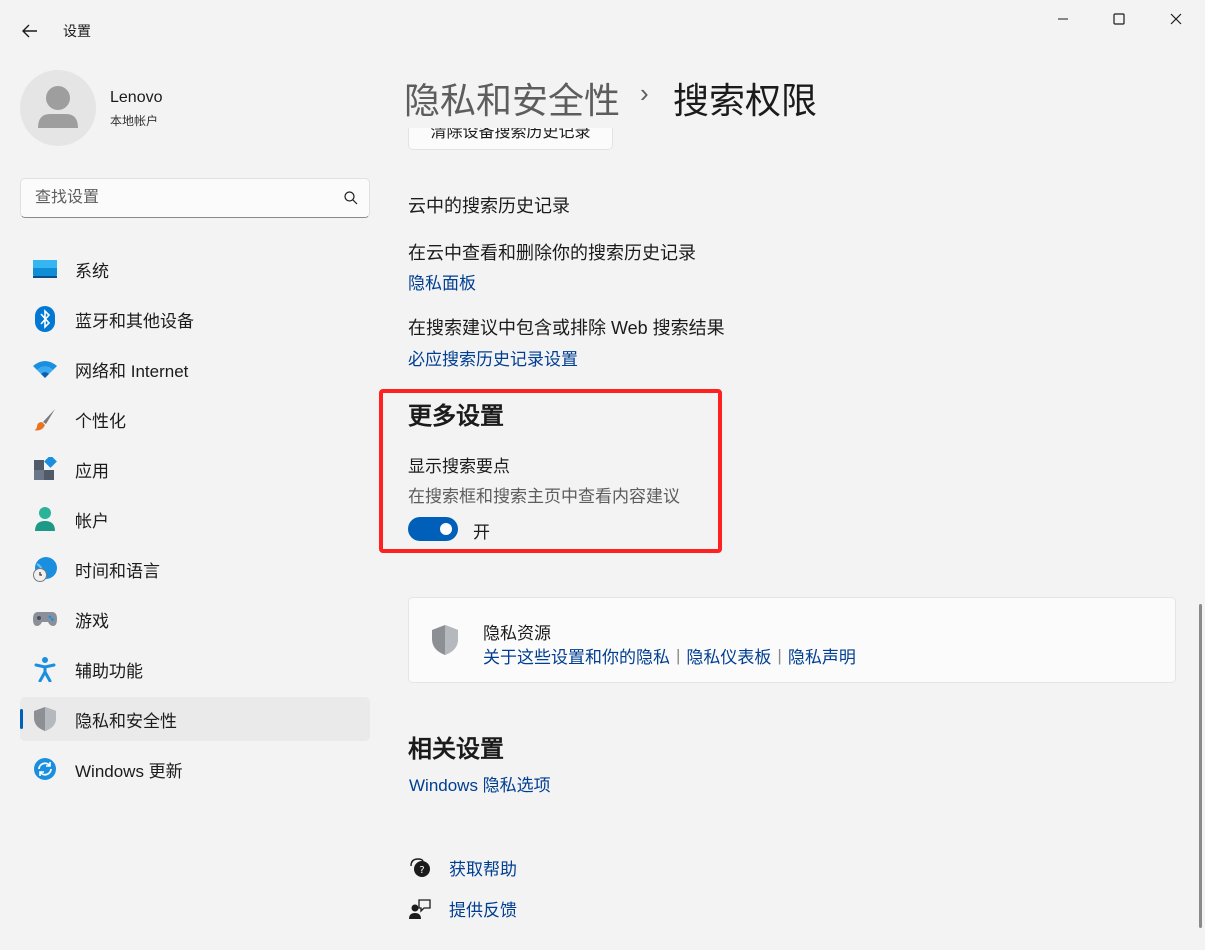  I want to click on windows-privacy-options-link: Windows 隐私选项, so click(480, 783).